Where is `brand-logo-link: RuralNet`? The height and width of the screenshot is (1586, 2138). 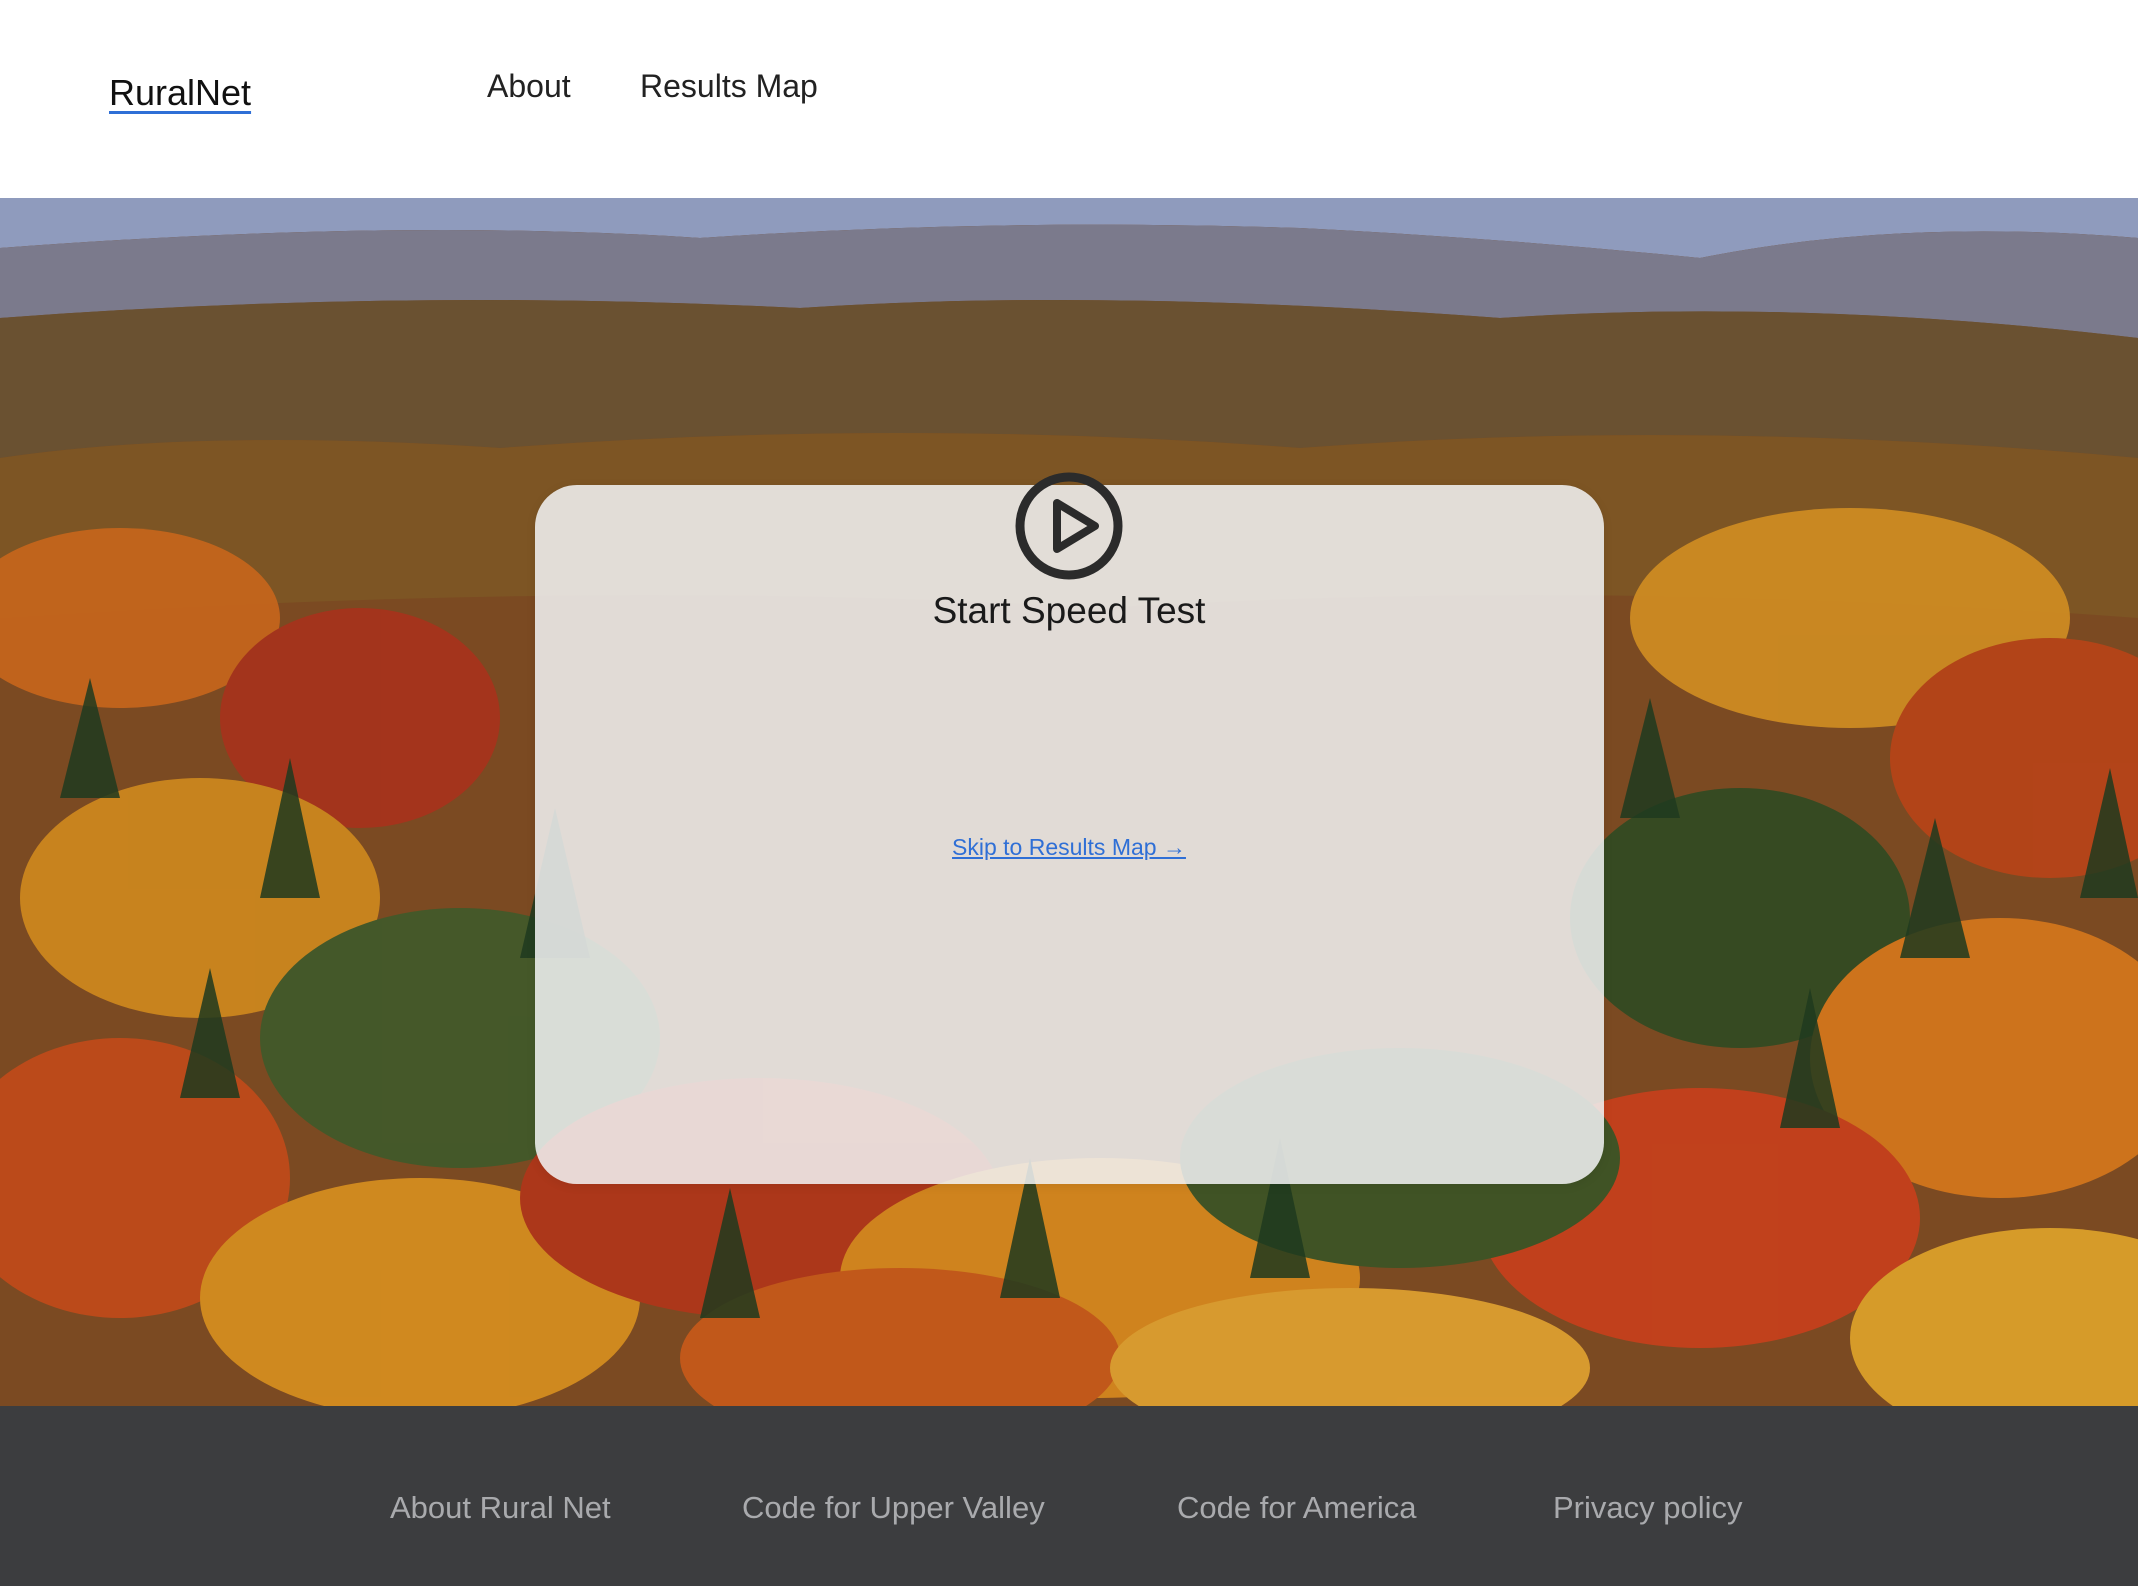 brand-logo-link: RuralNet is located at coordinates (180, 93).